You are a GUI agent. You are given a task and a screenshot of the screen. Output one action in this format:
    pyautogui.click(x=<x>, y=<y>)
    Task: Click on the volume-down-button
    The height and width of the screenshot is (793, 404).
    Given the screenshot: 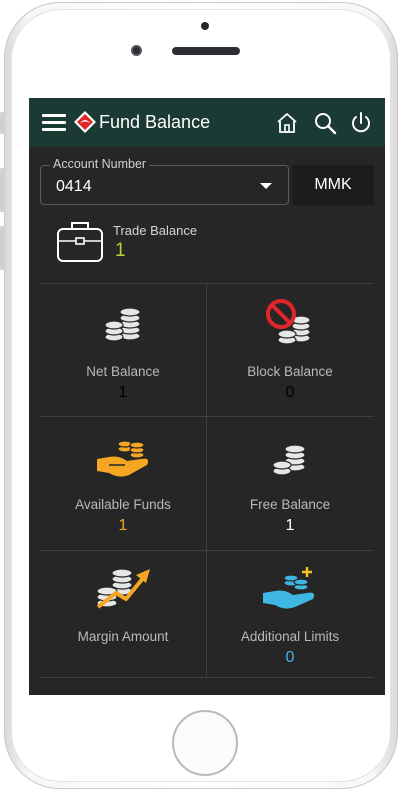 What is the action you would take?
    pyautogui.click(x=2, y=248)
    